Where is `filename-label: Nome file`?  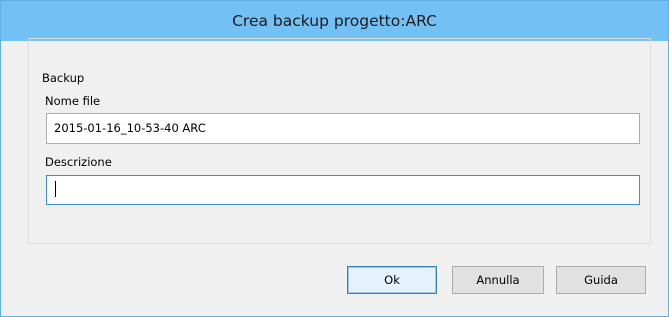
filename-label: Nome file is located at coordinates (73, 101).